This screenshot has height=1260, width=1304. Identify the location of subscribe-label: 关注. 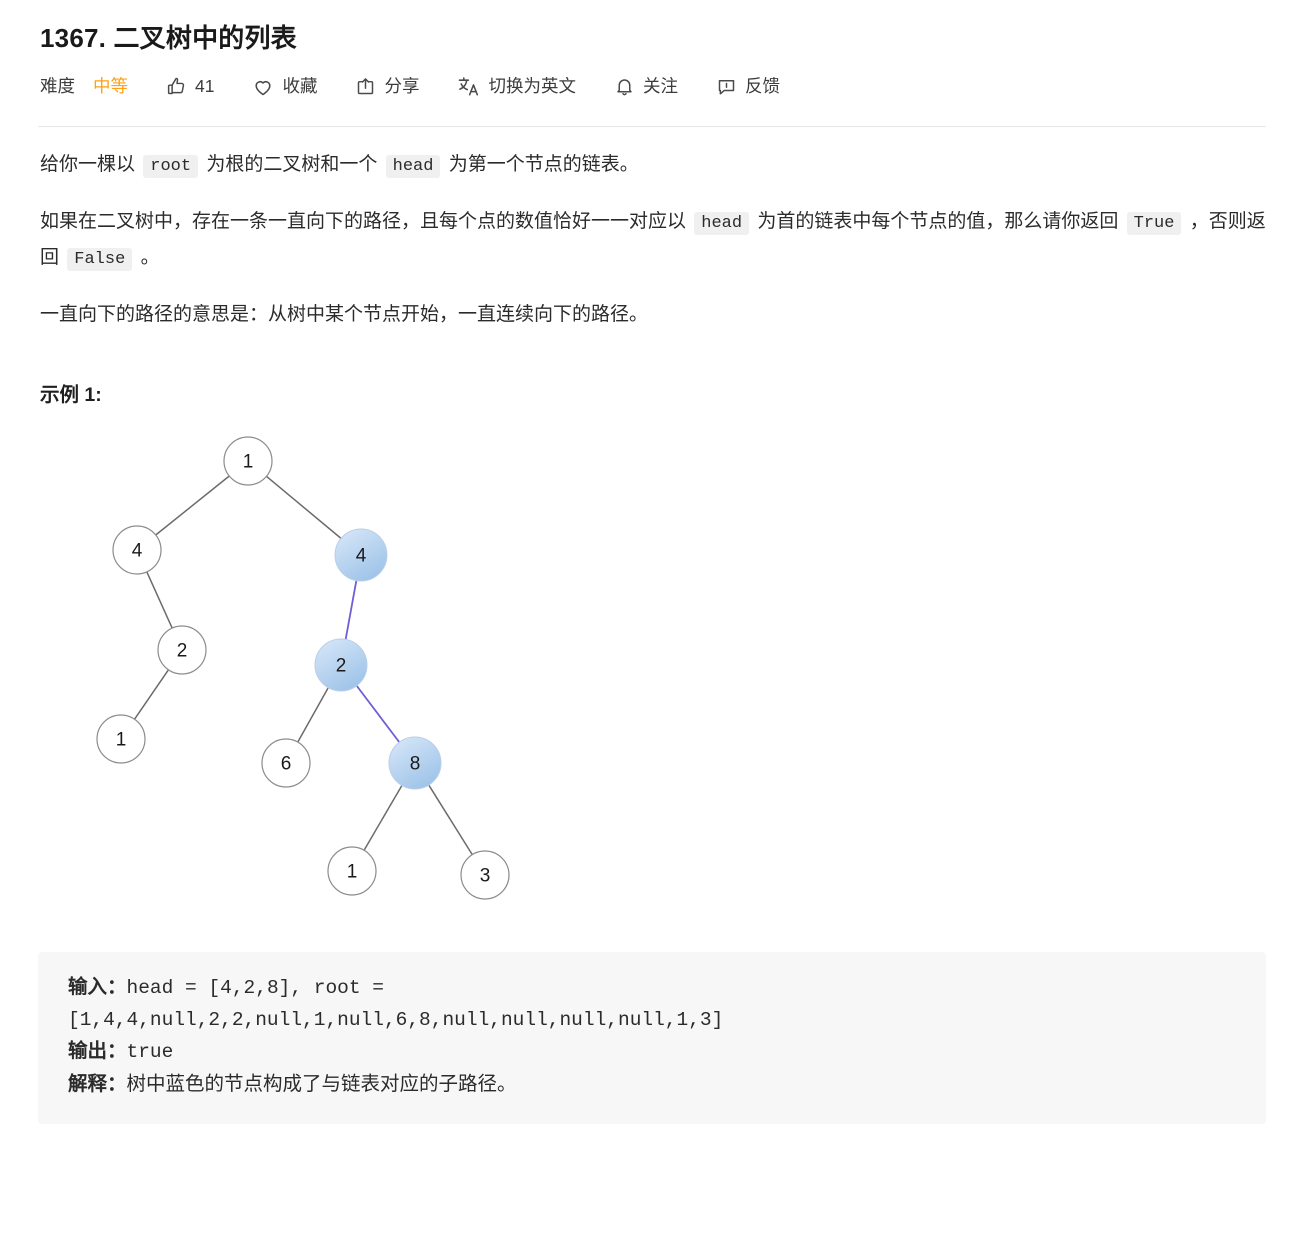
(660, 86).